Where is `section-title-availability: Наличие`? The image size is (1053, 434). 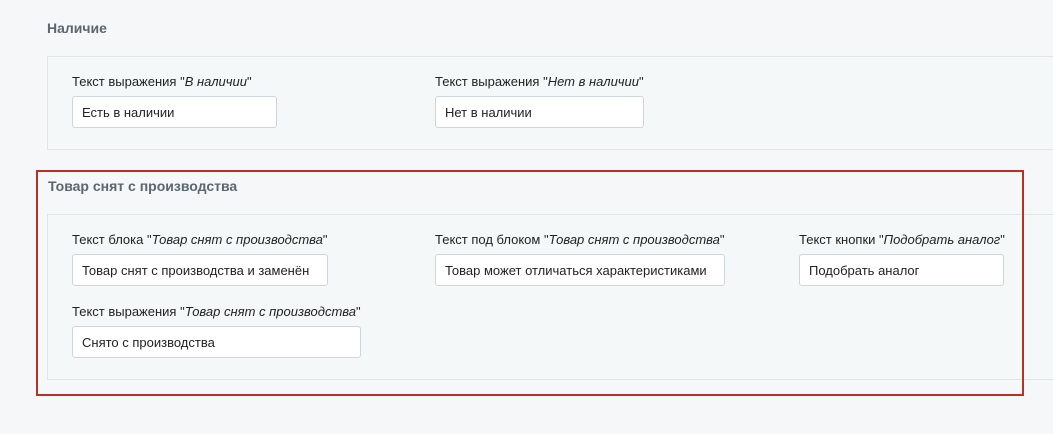 section-title-availability: Наличие is located at coordinates (77, 28).